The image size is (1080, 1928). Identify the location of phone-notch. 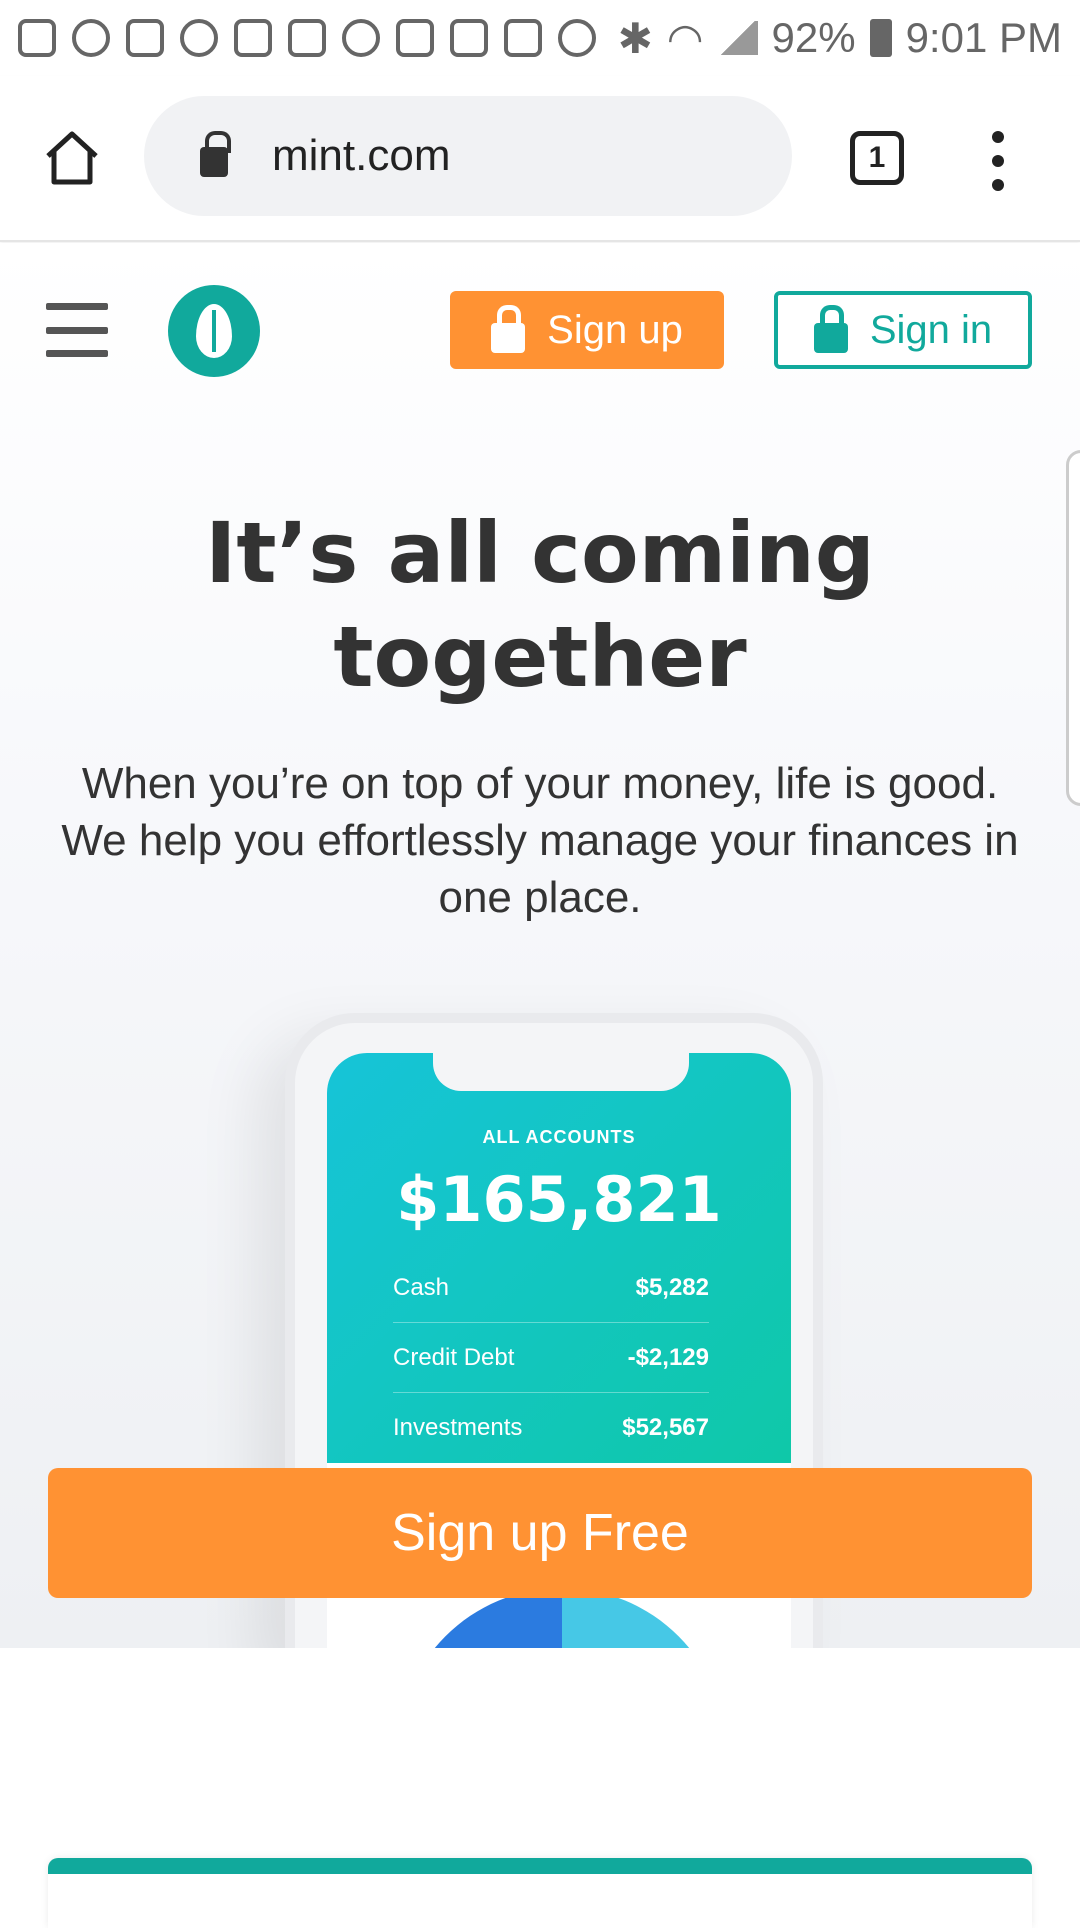
(561, 1072).